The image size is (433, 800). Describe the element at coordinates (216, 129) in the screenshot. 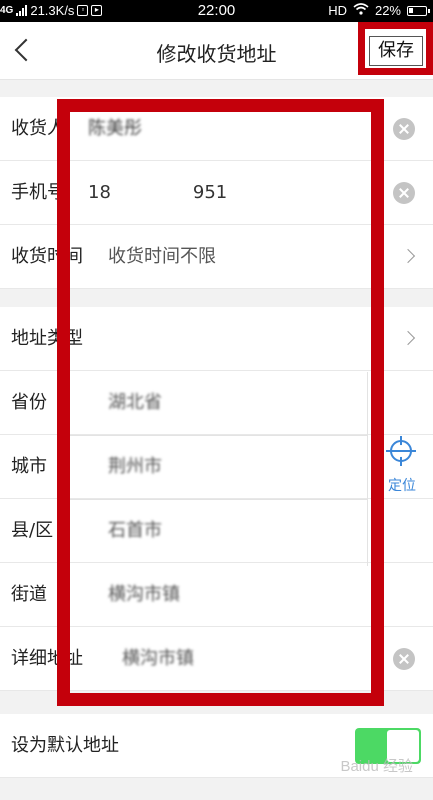

I see `receiver-row: 收货人 陈美彤` at that location.